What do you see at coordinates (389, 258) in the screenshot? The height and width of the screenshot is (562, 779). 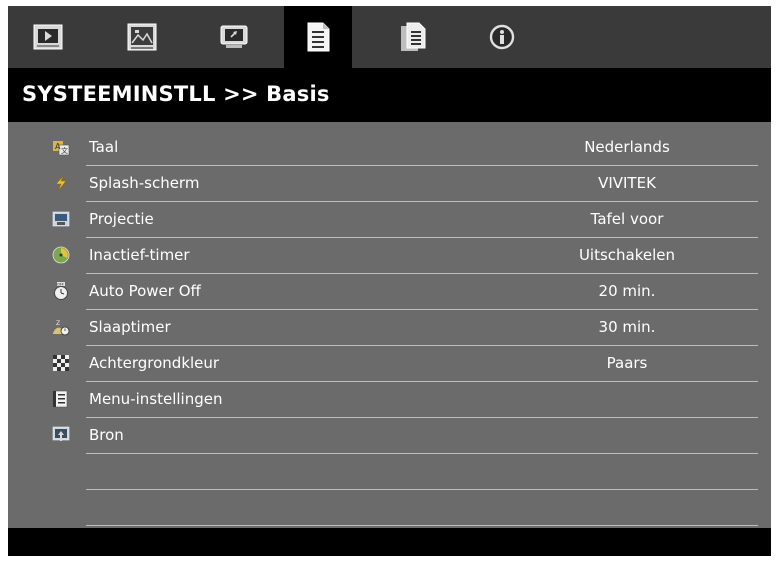 I see `menu-item-inactief-timer: Inactief-timer Uitschakelen` at bounding box center [389, 258].